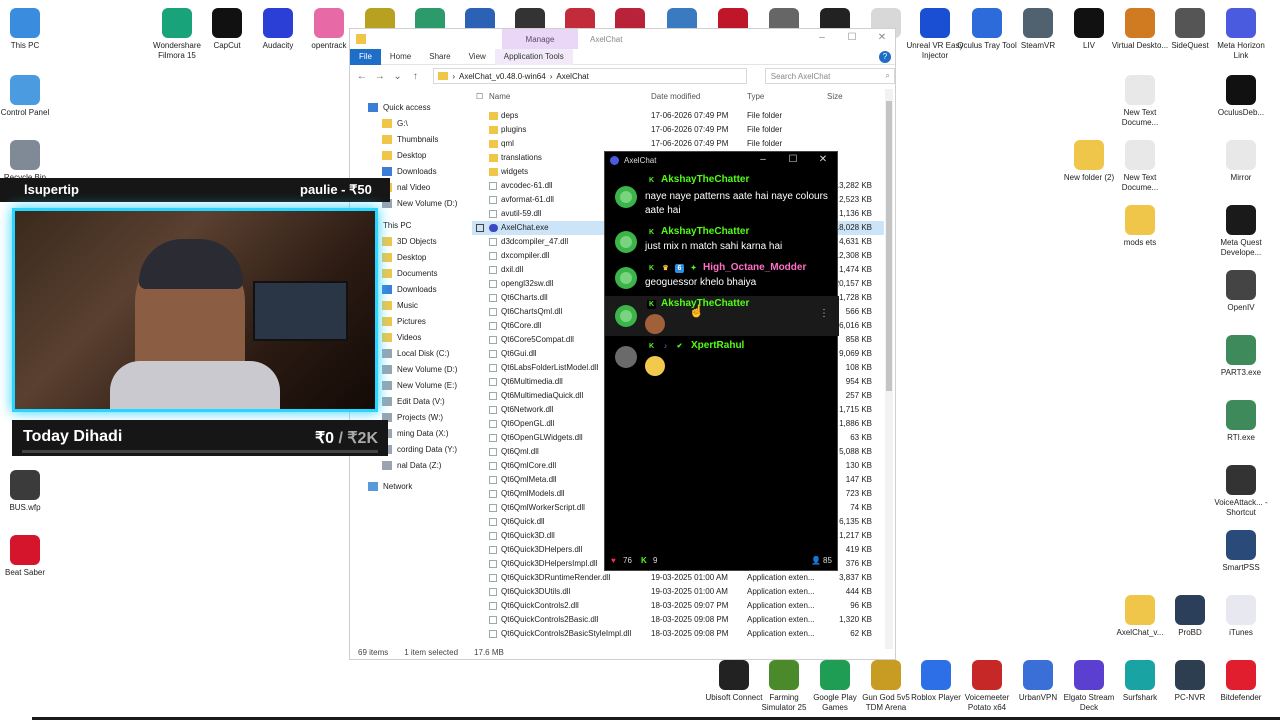 The image size is (1280, 720). I want to click on desktop-icon: Recycle Bin, so click(27, 161).